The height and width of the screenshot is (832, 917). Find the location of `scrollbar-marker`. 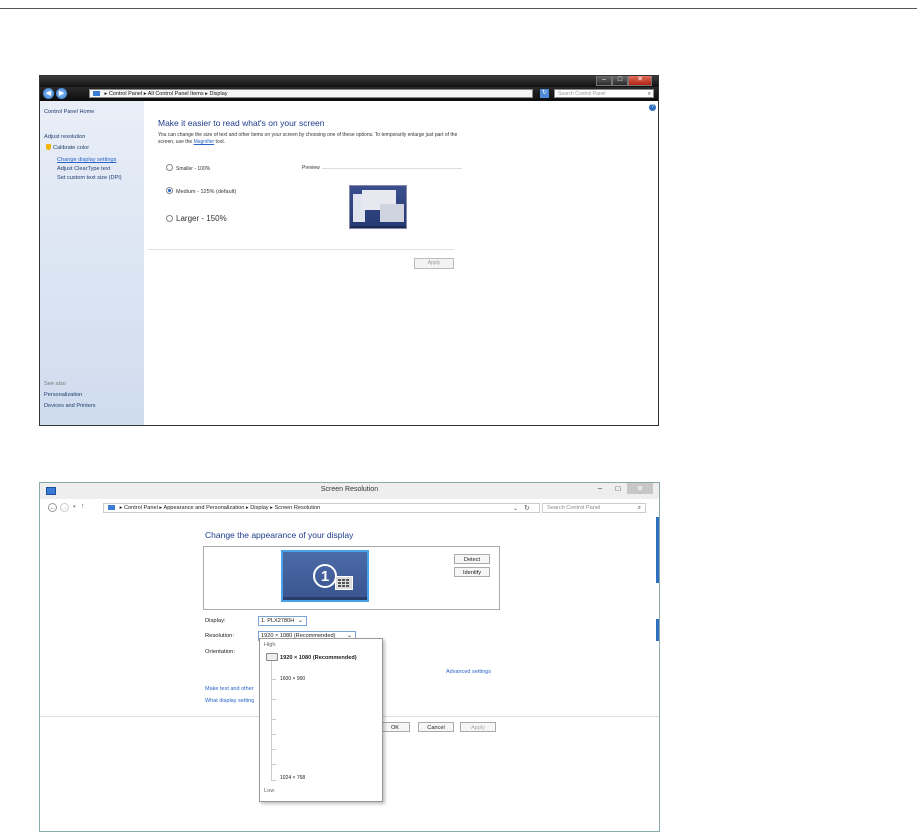

scrollbar-marker is located at coordinates (657, 630).